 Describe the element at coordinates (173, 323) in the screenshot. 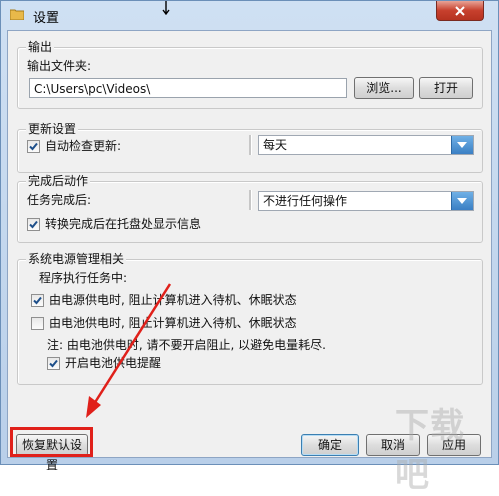

I see `battery-power-label: 由电池供电时, 阻止计算机进入待机、休眠状态` at that location.